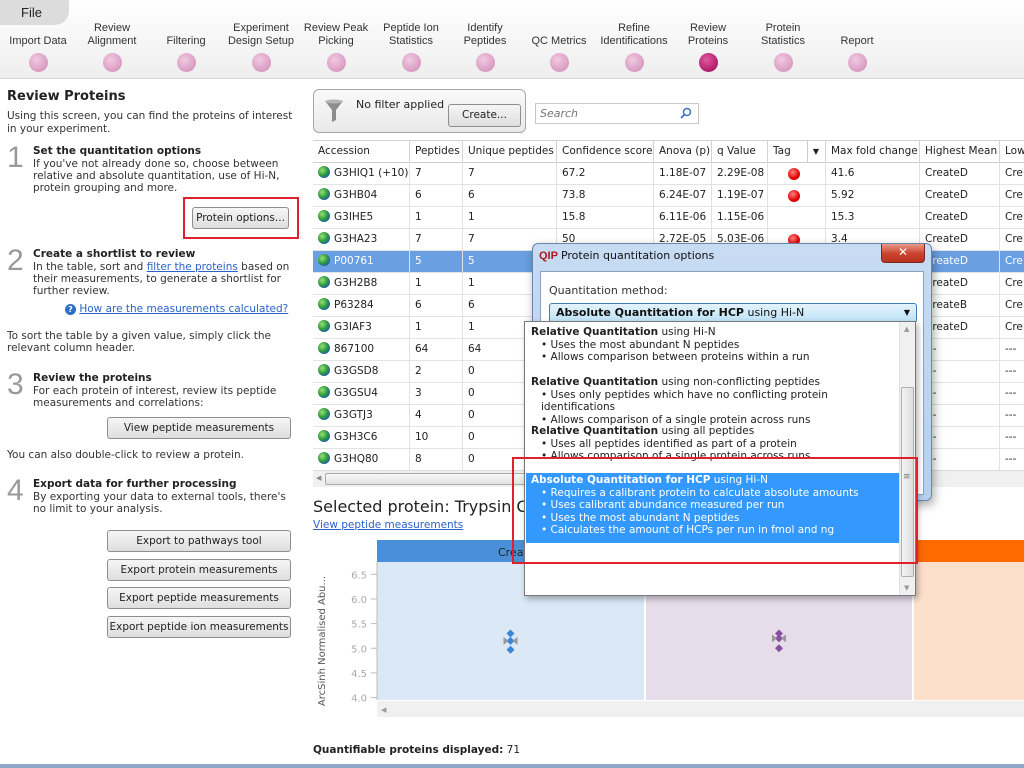 This screenshot has width=1024, height=768. Describe the element at coordinates (906, 312) in the screenshot. I see `chevron-down-icon: ▼` at that location.